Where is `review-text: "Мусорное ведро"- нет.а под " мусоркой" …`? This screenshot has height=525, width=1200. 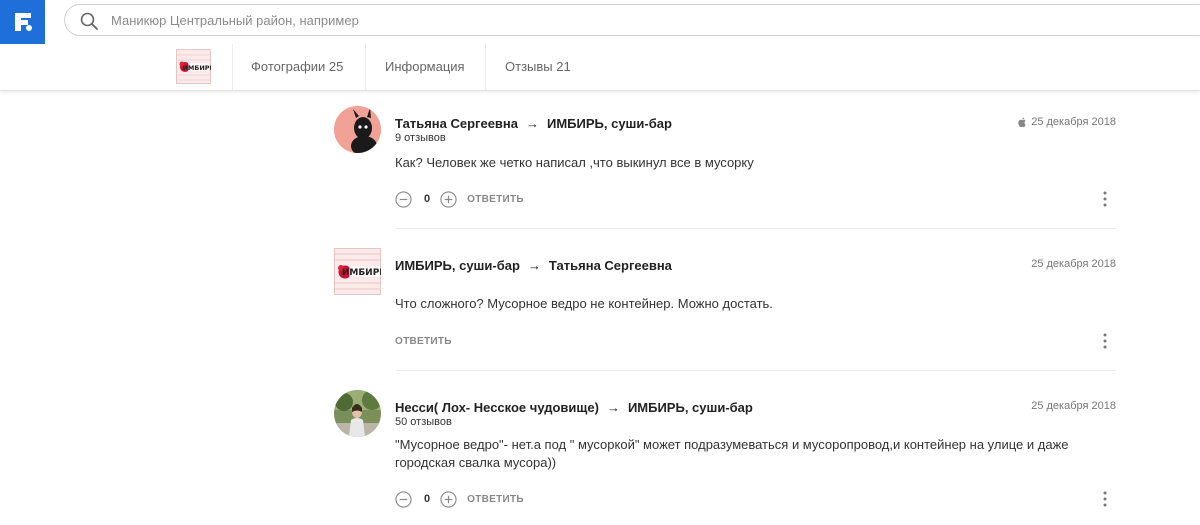 review-text: "Мусорное ведро"- нет.а под " мусоркой" … is located at coordinates (732, 453).